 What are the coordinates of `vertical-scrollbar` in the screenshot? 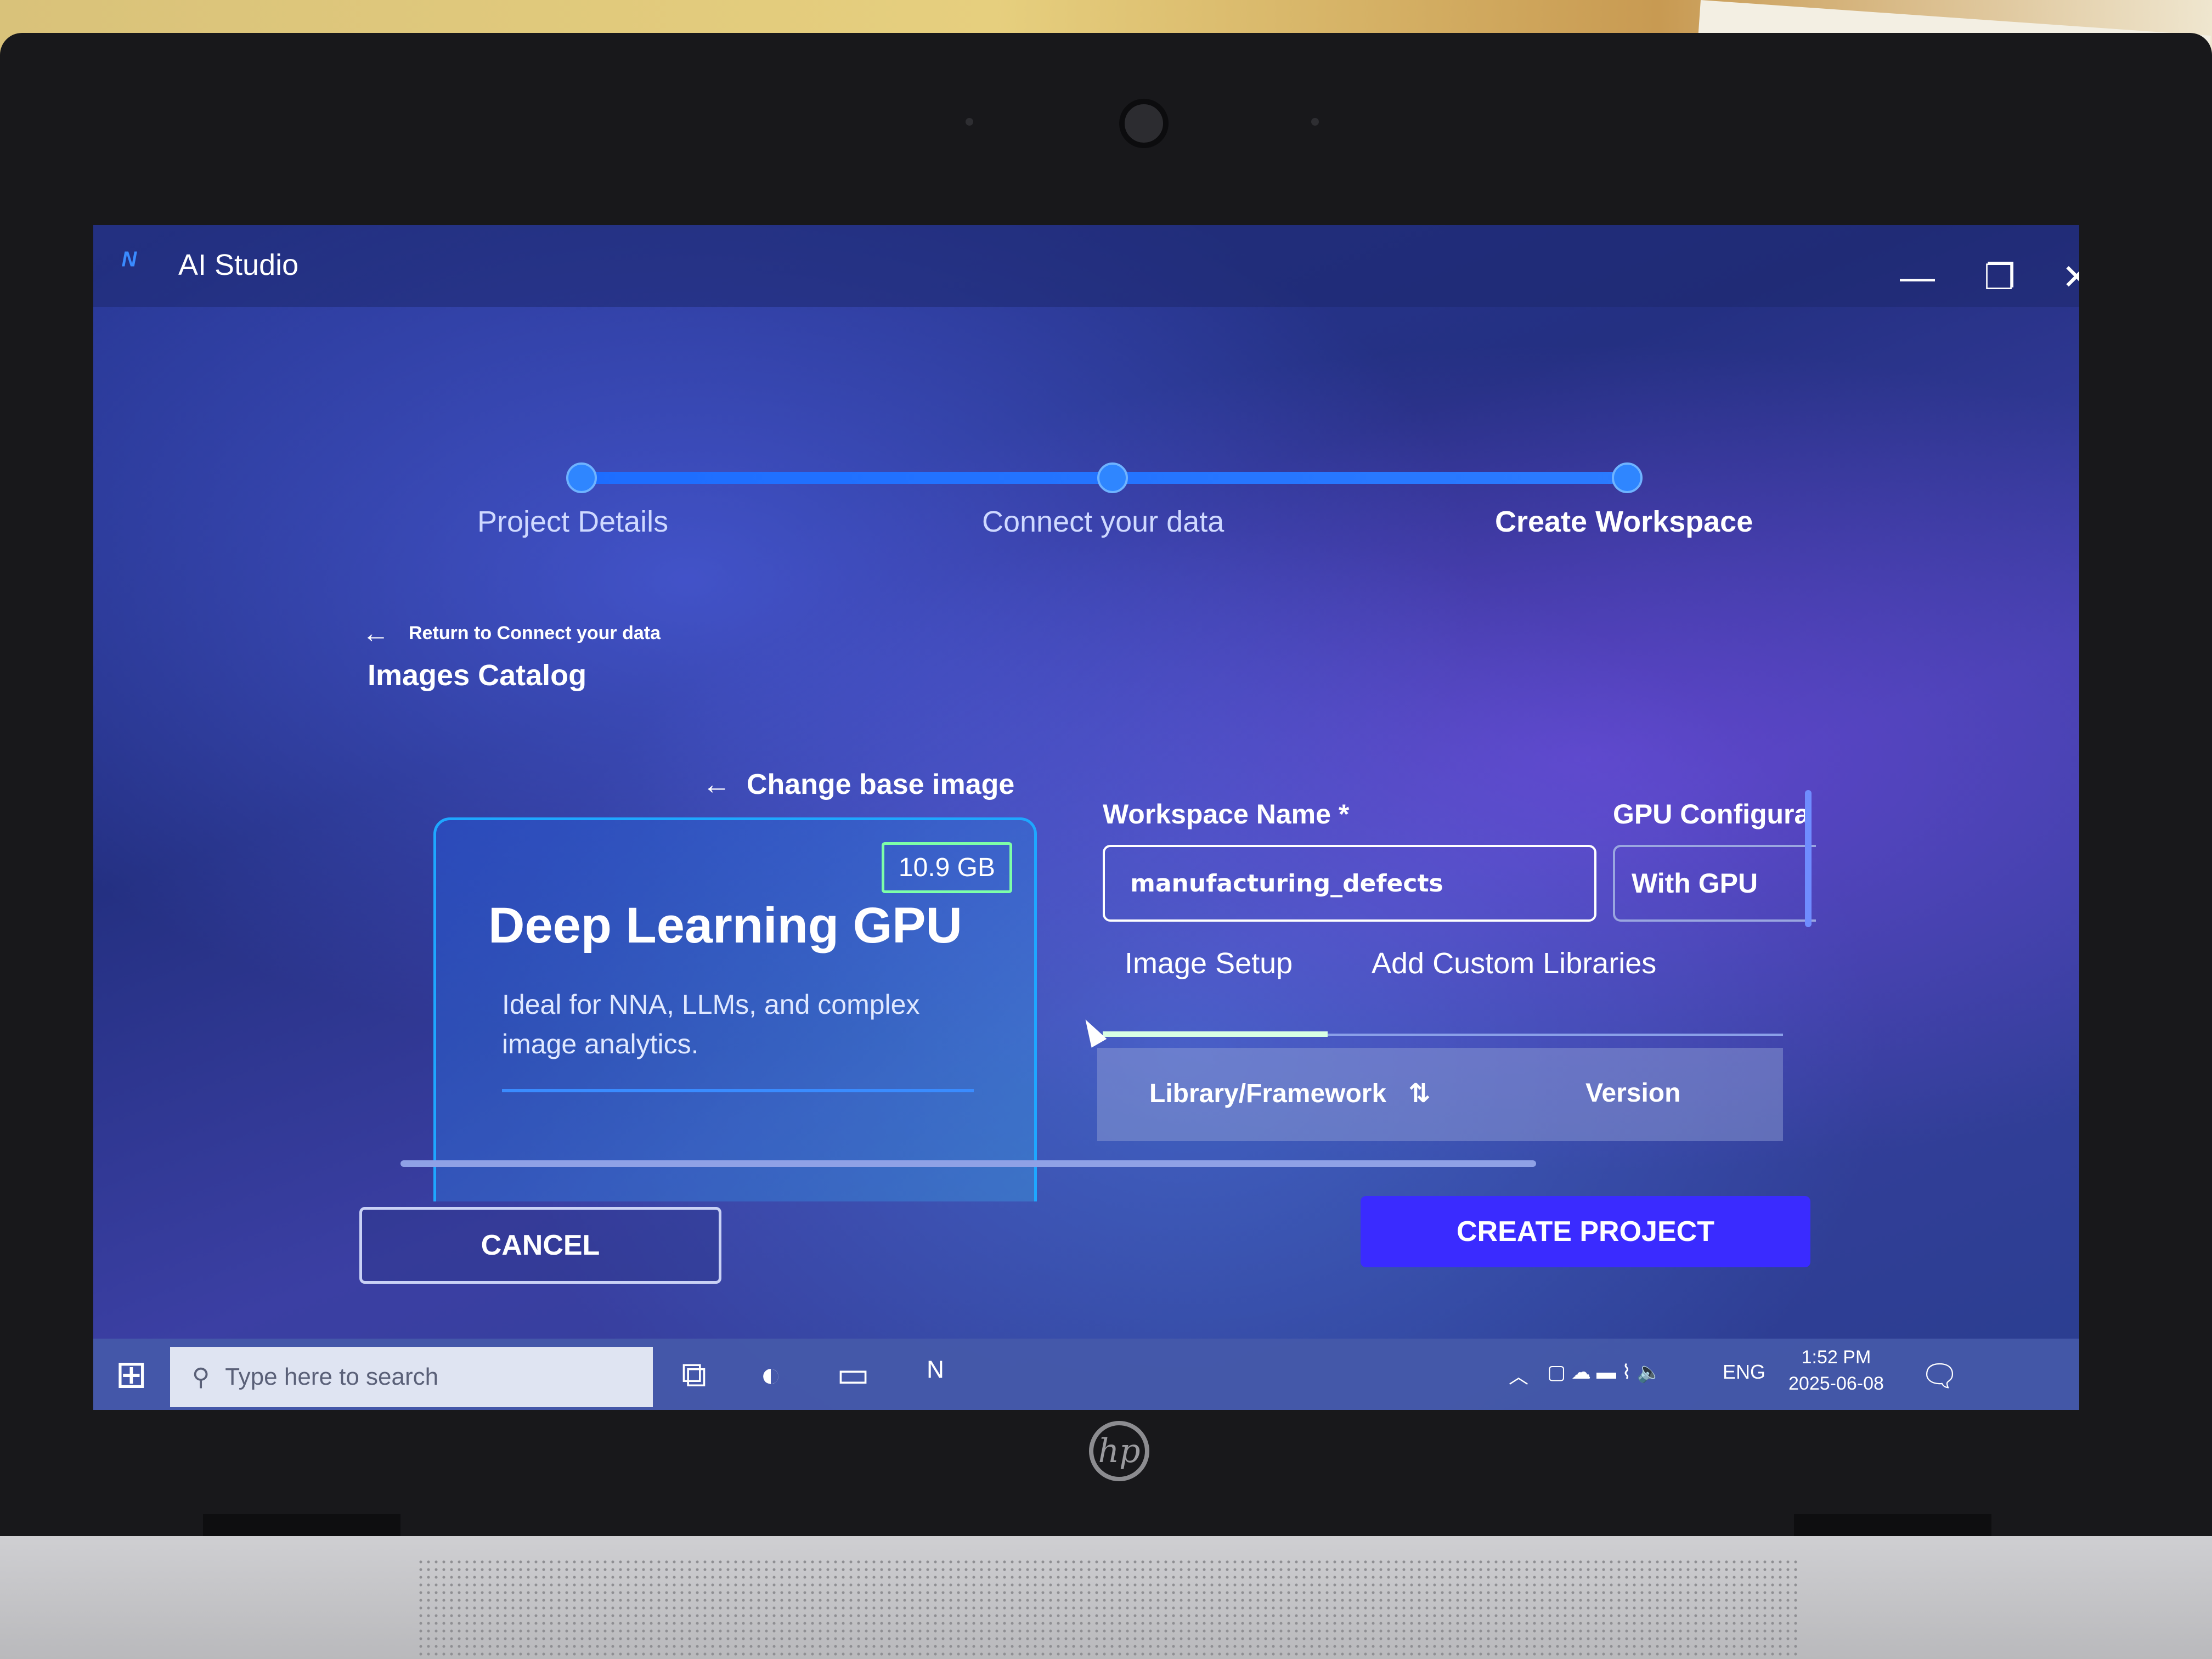 It's located at (1809, 859).